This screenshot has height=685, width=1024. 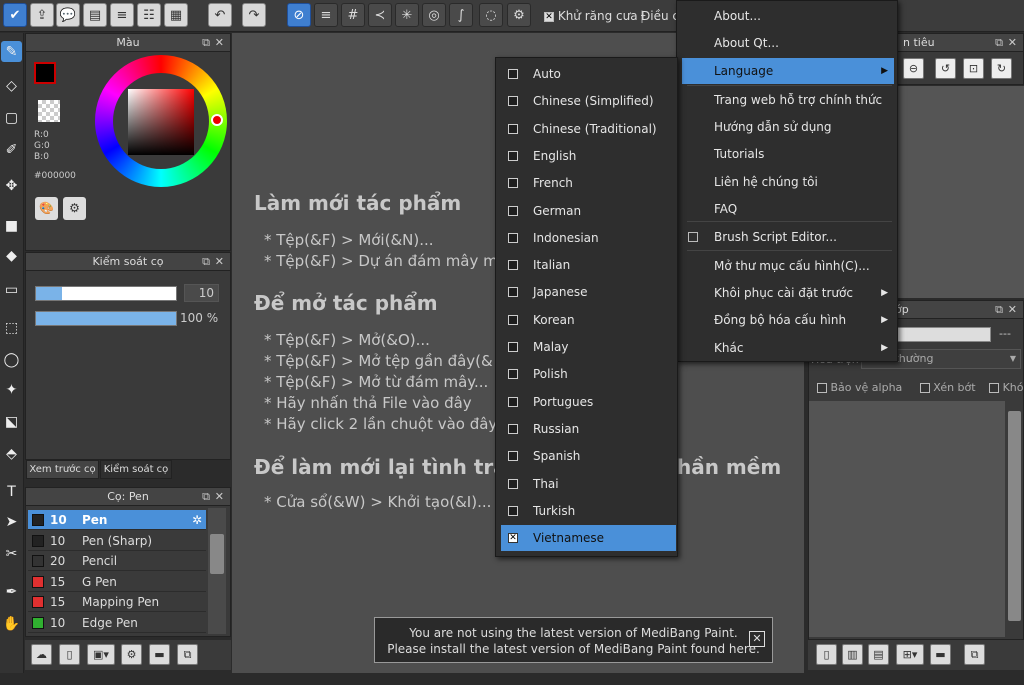 What do you see at coordinates (74, 208) in the screenshot?
I see `palette-settings-icon: ⚙` at bounding box center [74, 208].